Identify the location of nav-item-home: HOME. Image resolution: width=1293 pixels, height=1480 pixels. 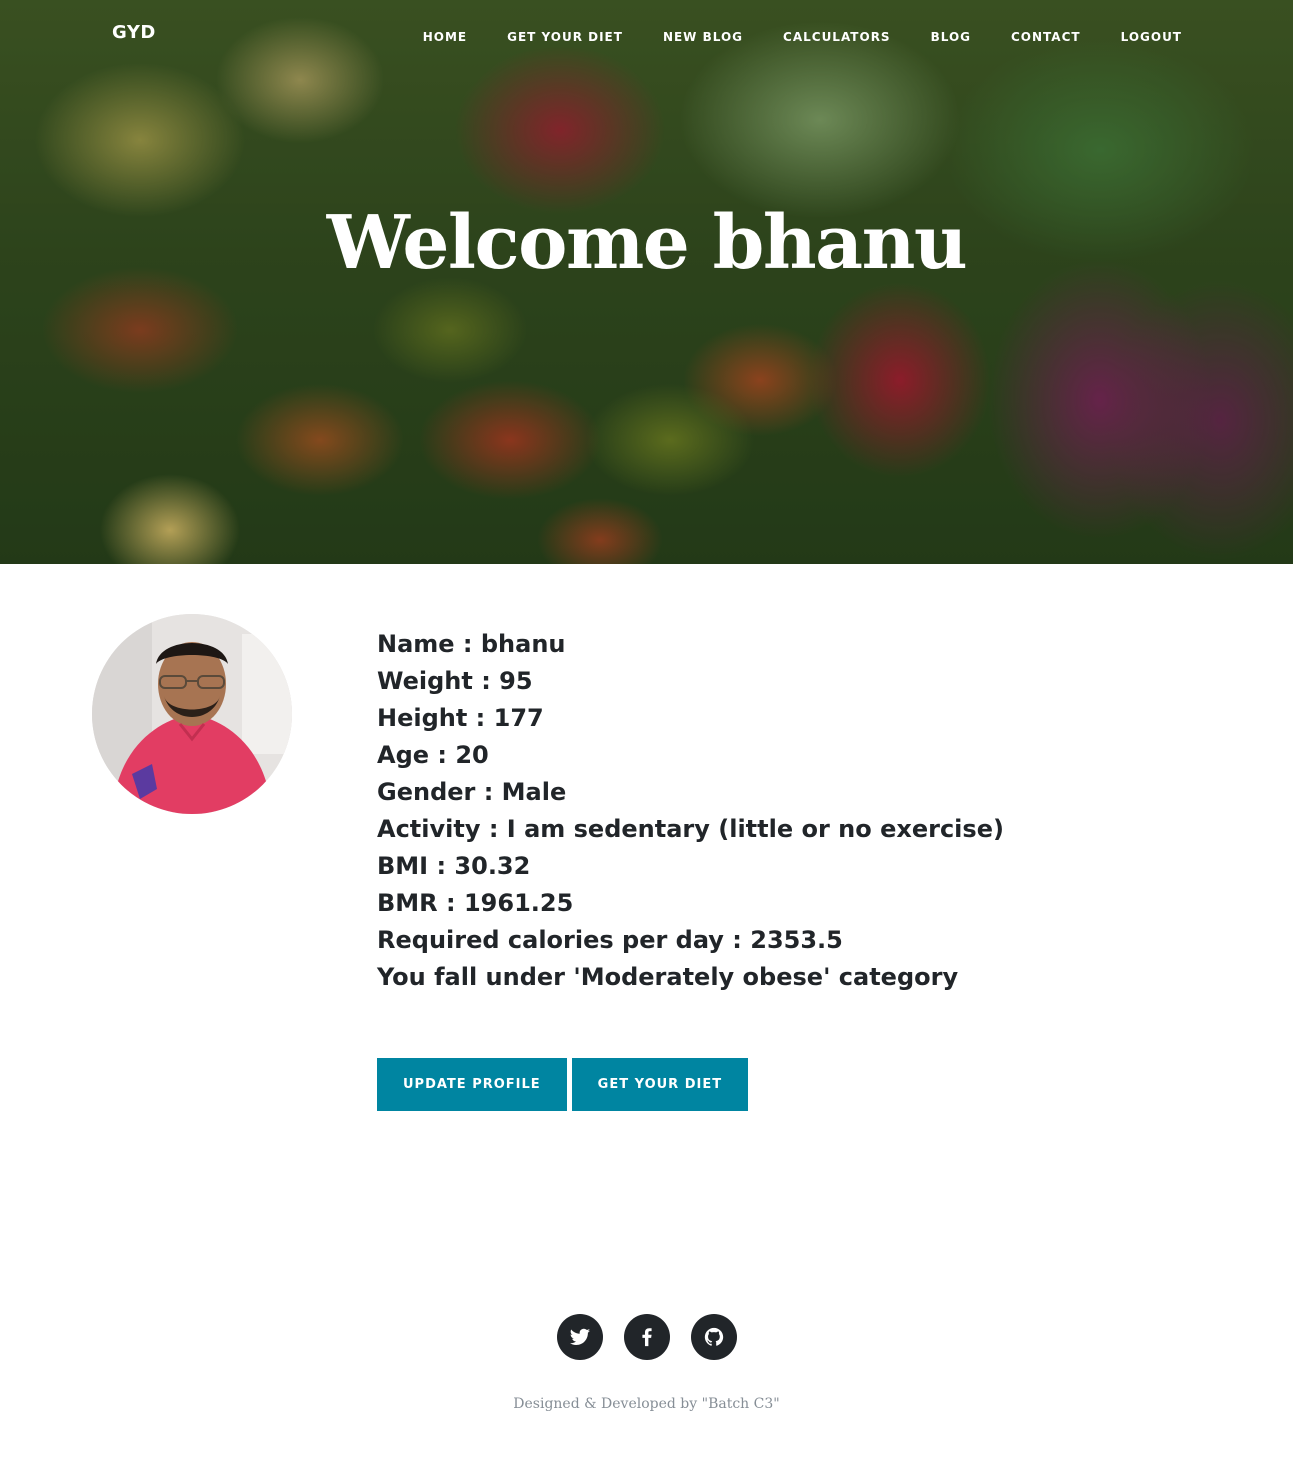
(445, 35).